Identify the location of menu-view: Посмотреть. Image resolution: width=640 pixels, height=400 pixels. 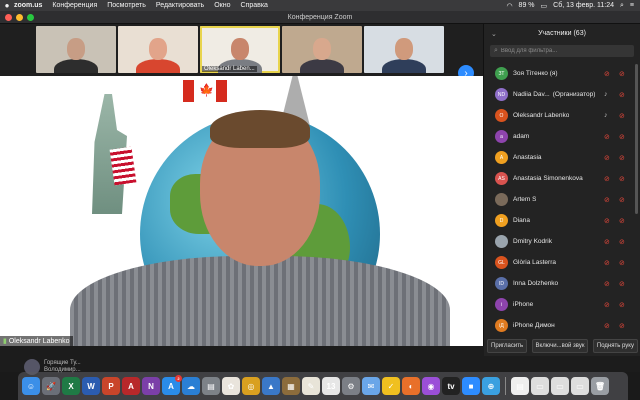
(126, 5).